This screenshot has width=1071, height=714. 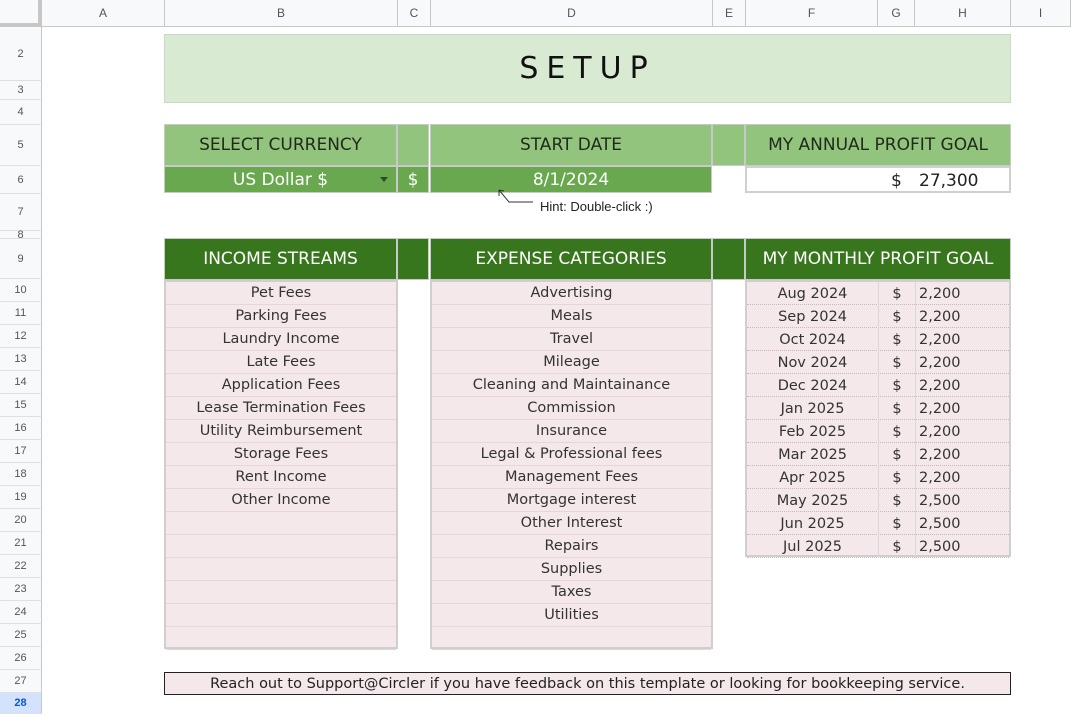 What do you see at coordinates (21, 703) in the screenshot?
I see `row-header-28: 28` at bounding box center [21, 703].